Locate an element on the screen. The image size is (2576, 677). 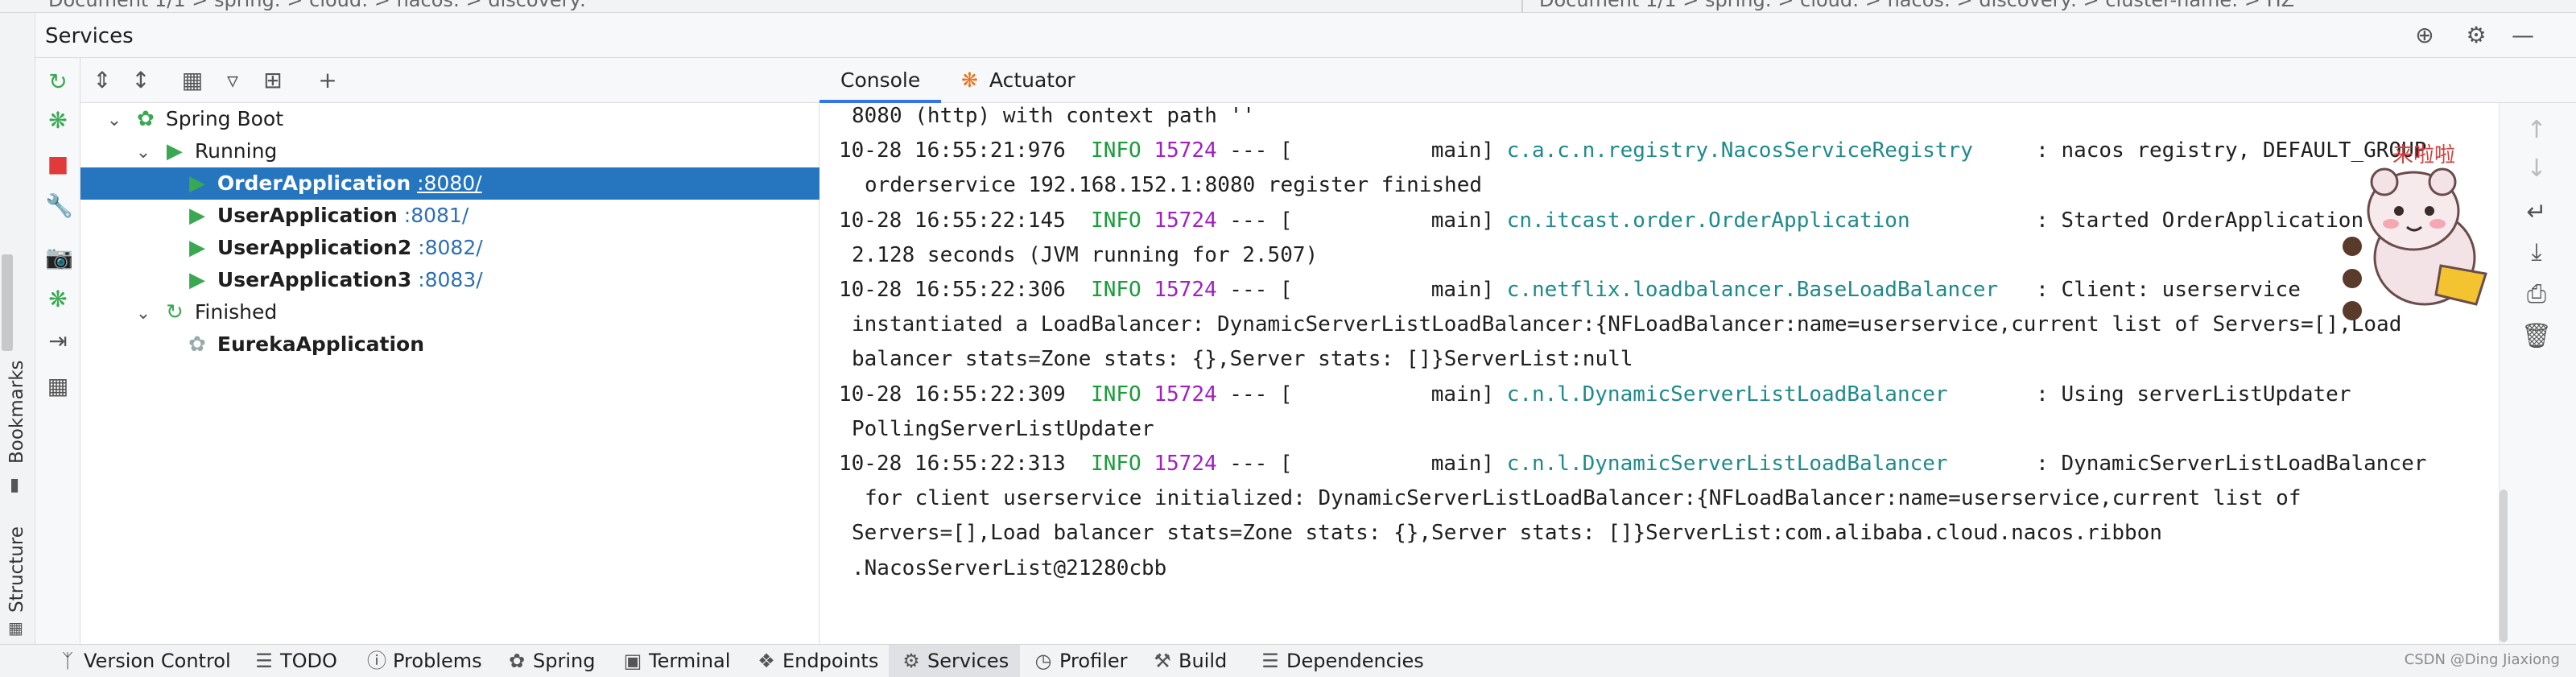
sticker-image: 来啦啦 is located at coordinates (2415, 233).